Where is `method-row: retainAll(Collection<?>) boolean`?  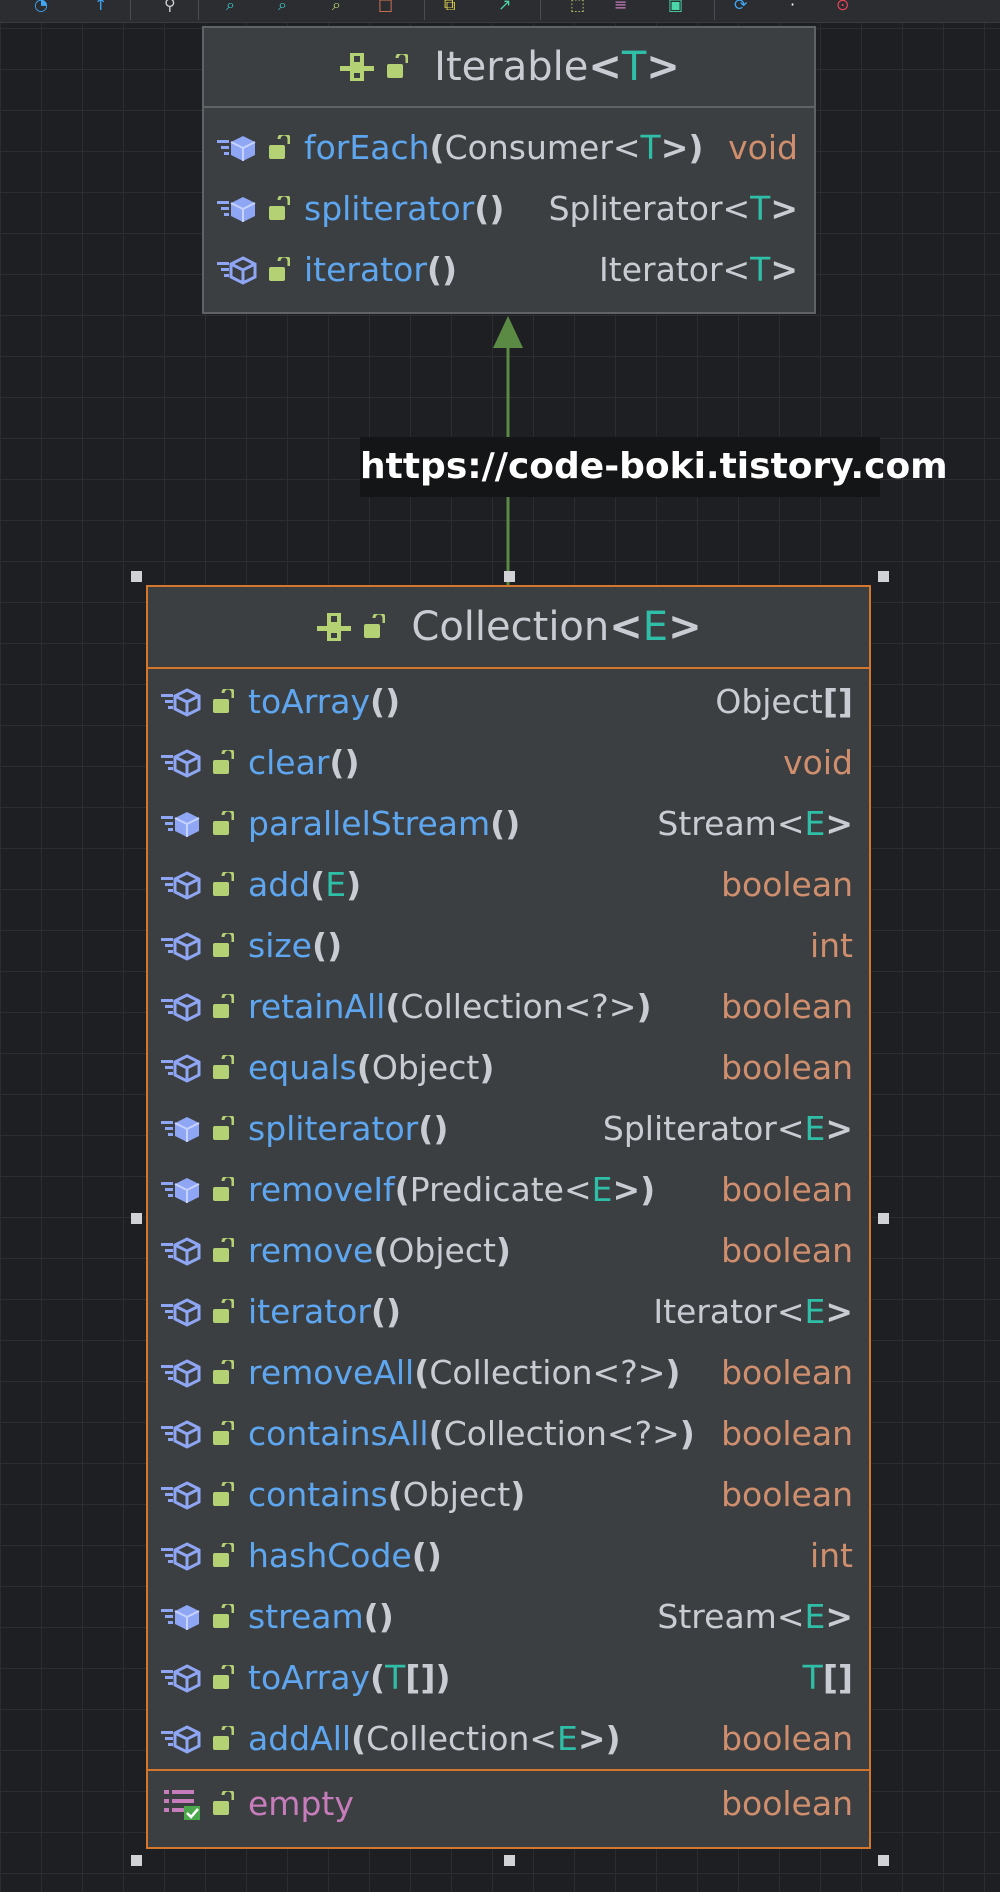
method-row: retainAll(Collection<?>) boolean is located at coordinates (508, 1006).